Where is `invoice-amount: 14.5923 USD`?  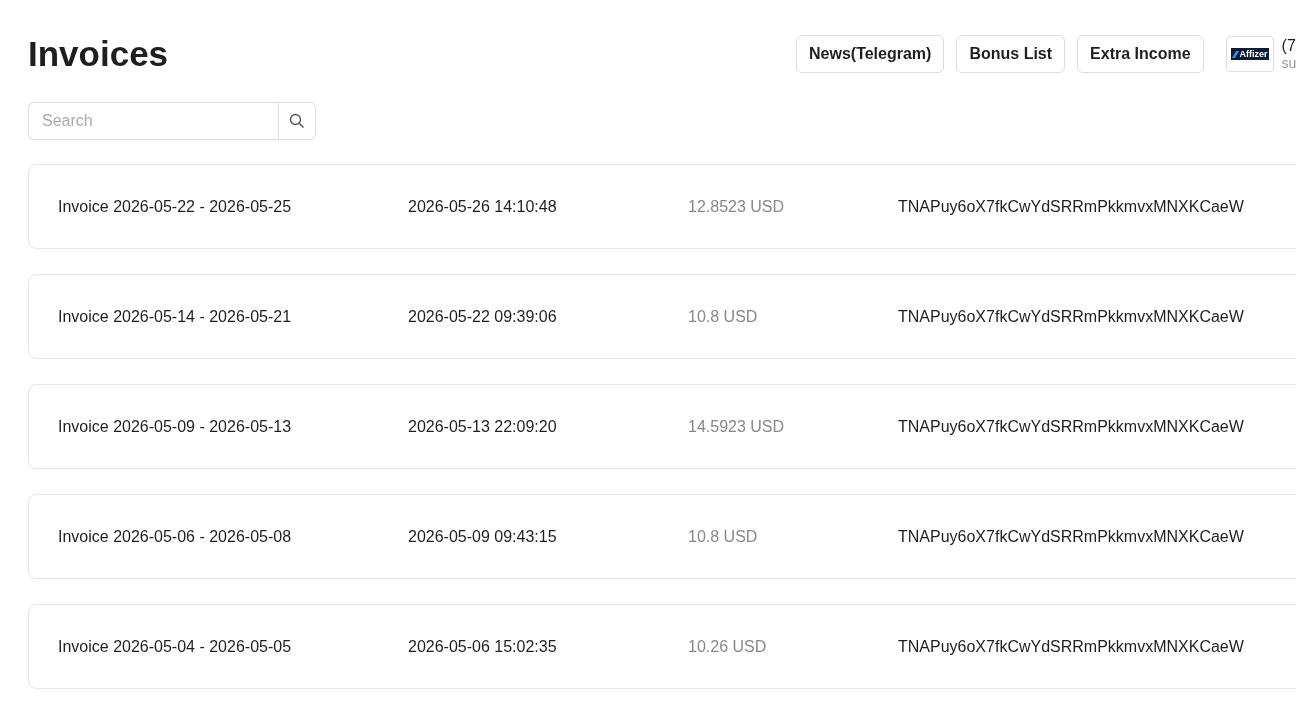
invoice-amount: 14.5923 USD is located at coordinates (737, 426).